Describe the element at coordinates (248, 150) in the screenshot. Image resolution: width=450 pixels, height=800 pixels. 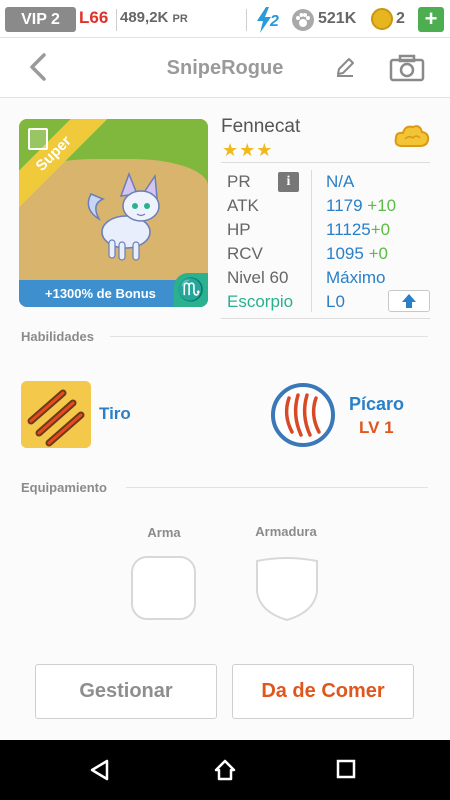
I see `star-rating: ★★★` at that location.